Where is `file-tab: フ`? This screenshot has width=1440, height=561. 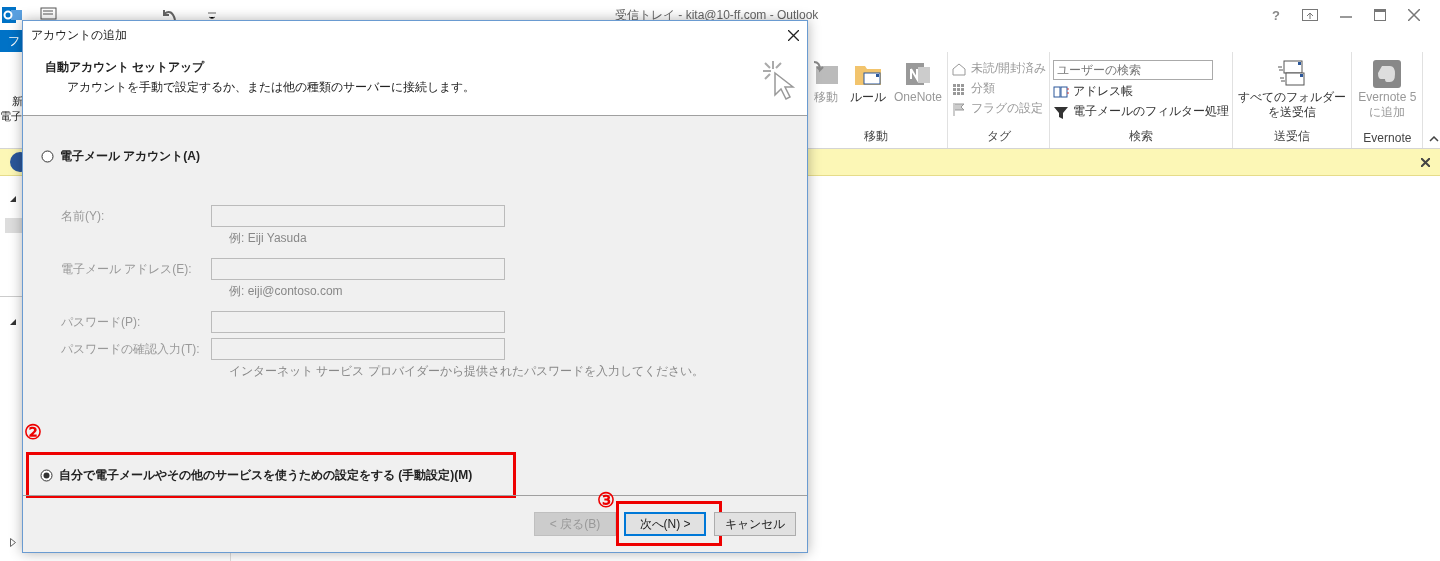
file-tab: フ is located at coordinates (11, 41).